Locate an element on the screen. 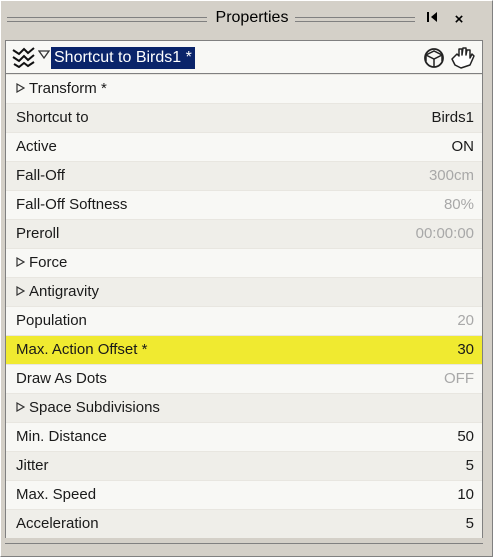 The image size is (493, 557). property-label: Population is located at coordinates (51, 321).